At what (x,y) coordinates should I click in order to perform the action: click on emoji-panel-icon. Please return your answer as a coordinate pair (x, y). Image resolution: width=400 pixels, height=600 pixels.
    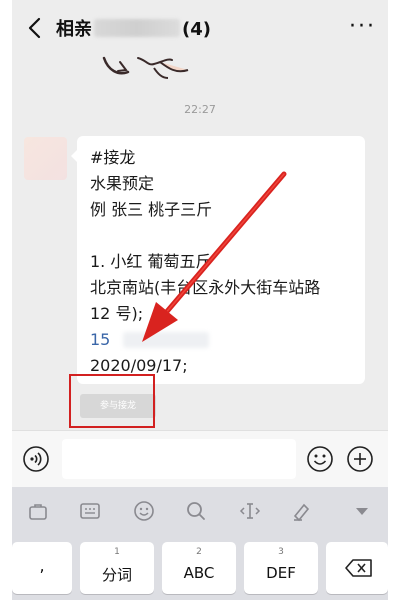
    Looking at the image, I should click on (144, 511).